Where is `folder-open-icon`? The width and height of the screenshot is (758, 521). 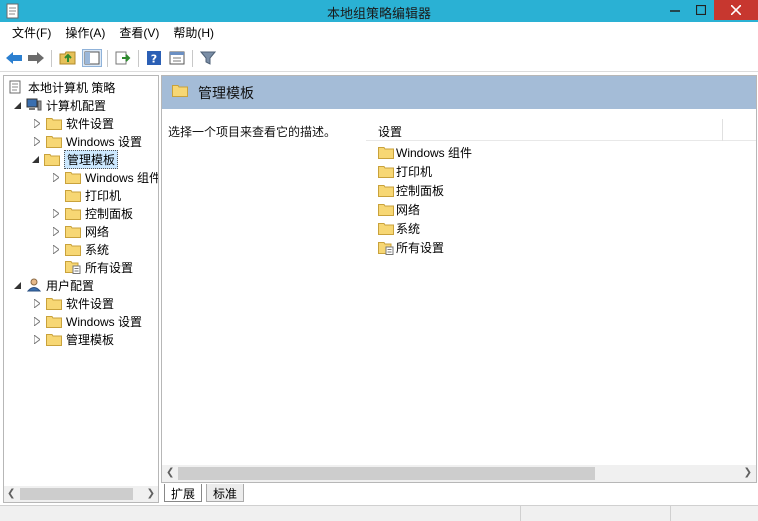
folder-open-icon is located at coordinates (52, 159).